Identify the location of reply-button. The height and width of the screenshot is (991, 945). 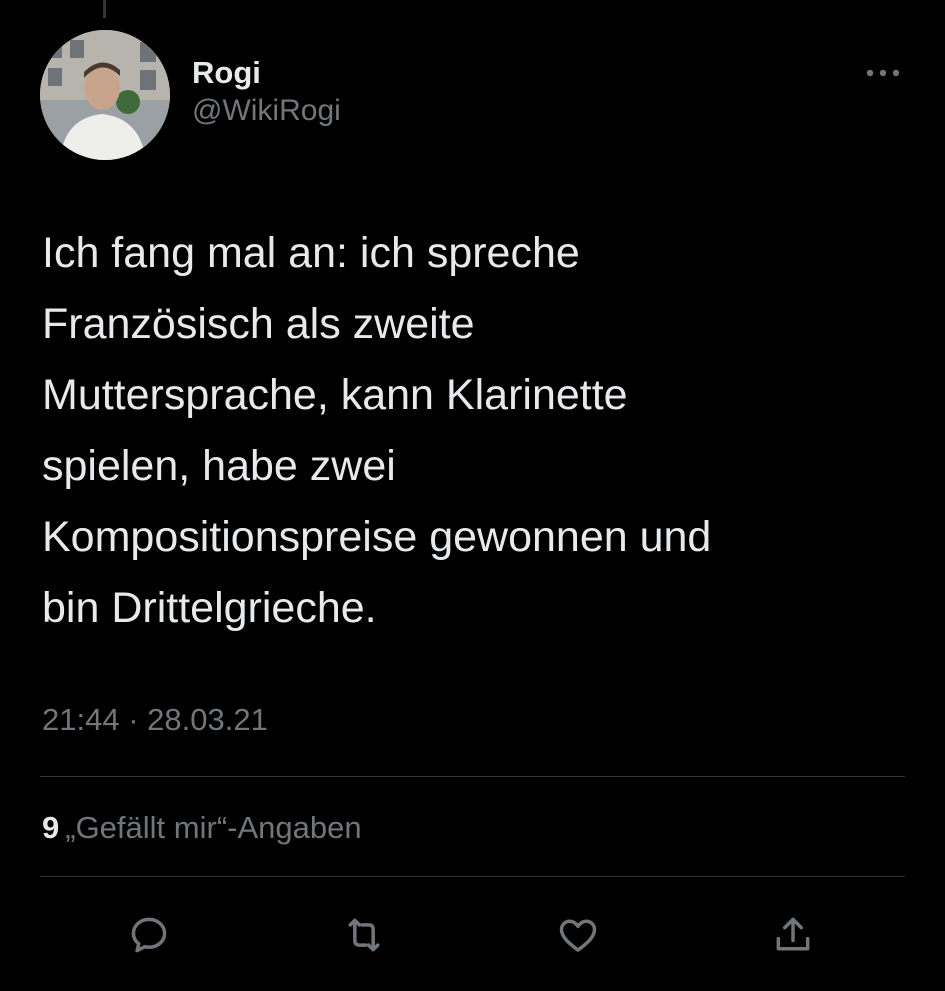
(149, 935).